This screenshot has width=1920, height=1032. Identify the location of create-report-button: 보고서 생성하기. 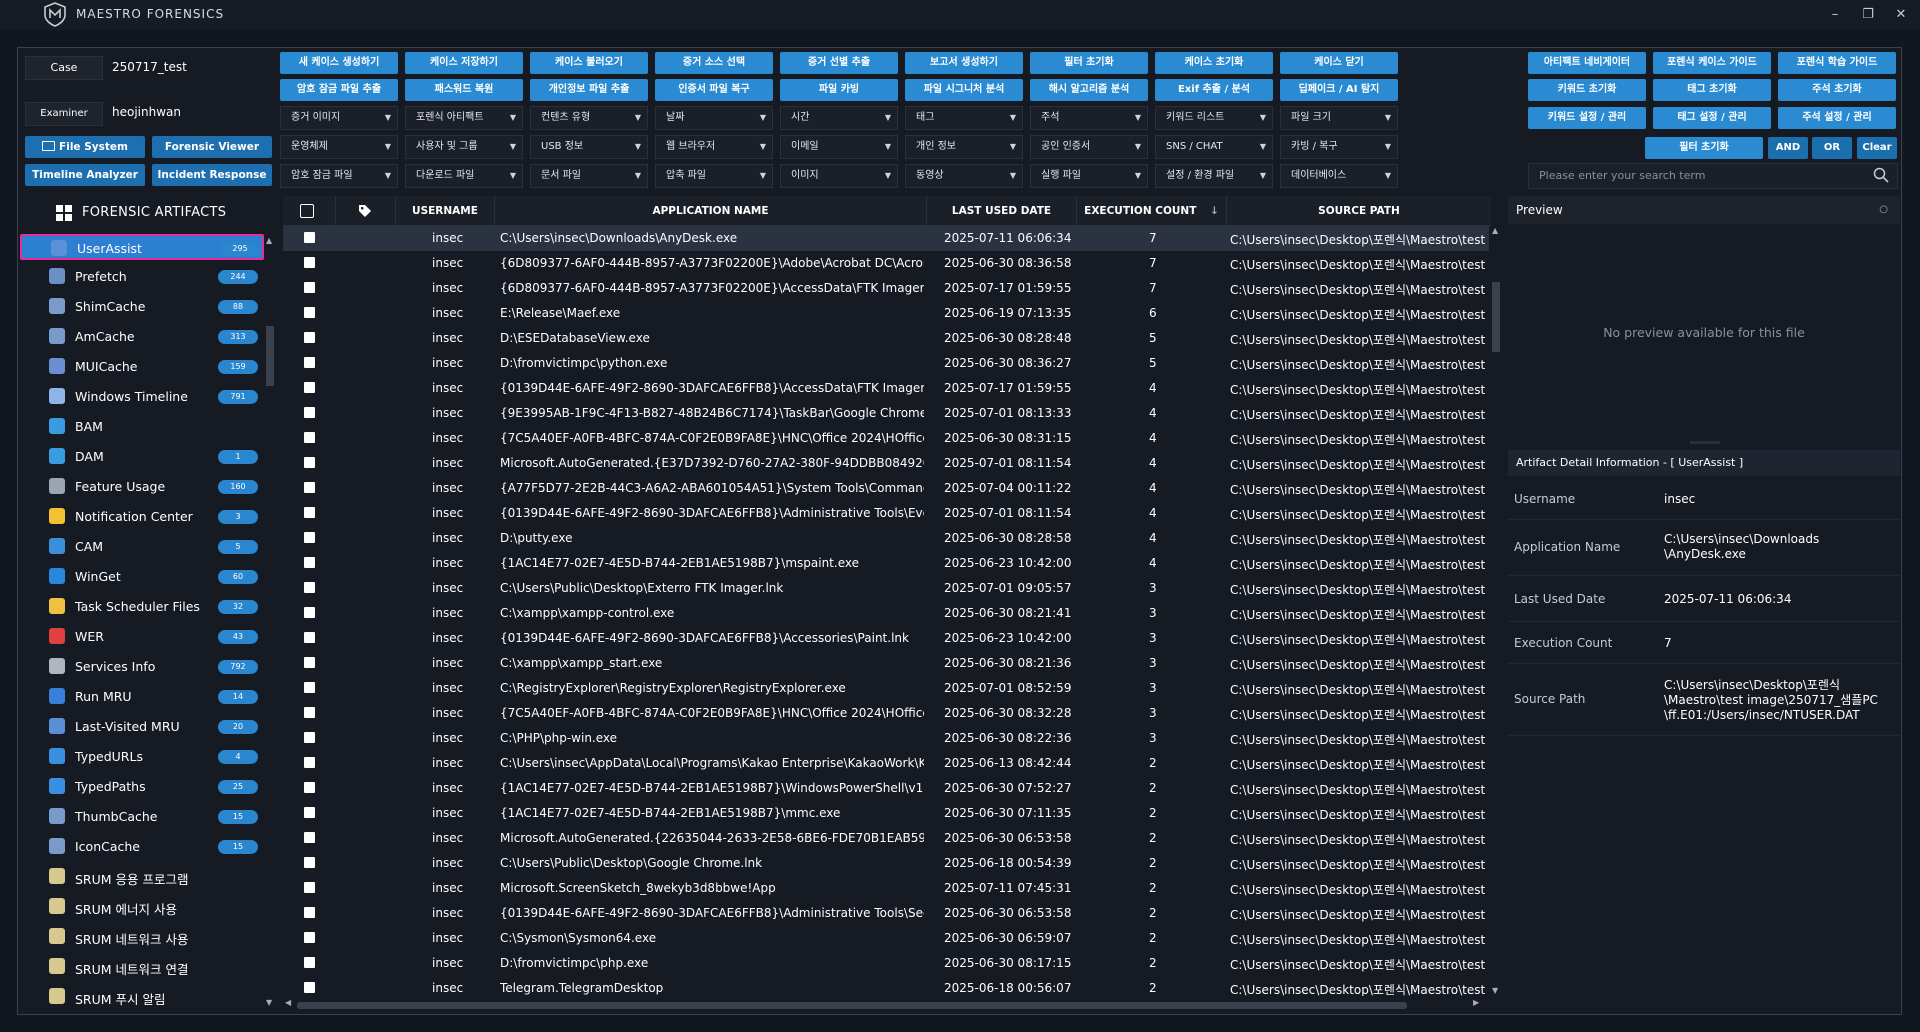
(964, 63).